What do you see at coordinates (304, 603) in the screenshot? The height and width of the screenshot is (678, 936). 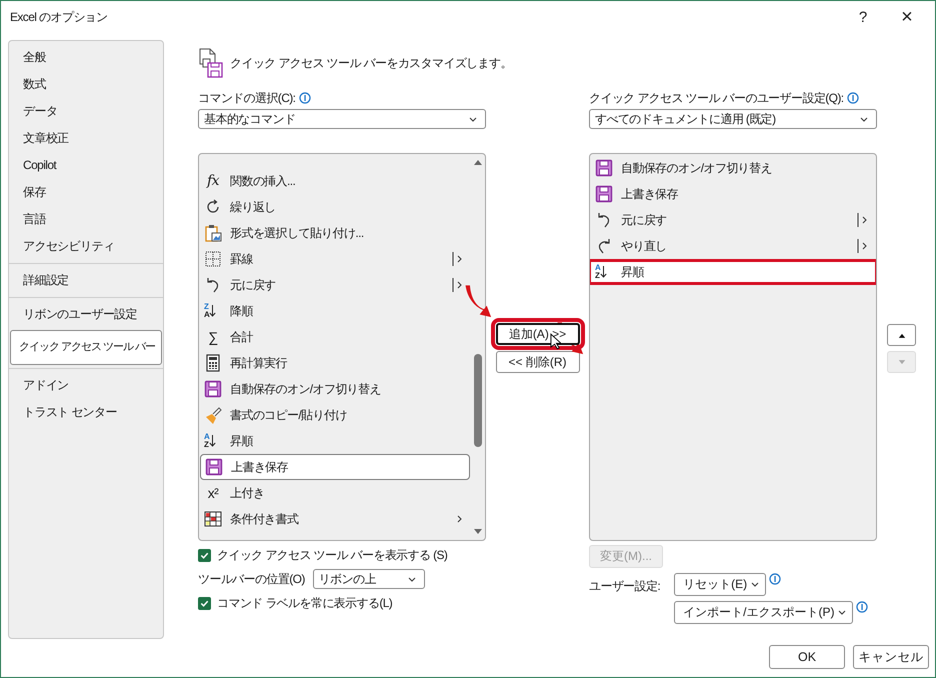 I see `checkbox-label: コマンド ラベルを常に表示する(L)` at bounding box center [304, 603].